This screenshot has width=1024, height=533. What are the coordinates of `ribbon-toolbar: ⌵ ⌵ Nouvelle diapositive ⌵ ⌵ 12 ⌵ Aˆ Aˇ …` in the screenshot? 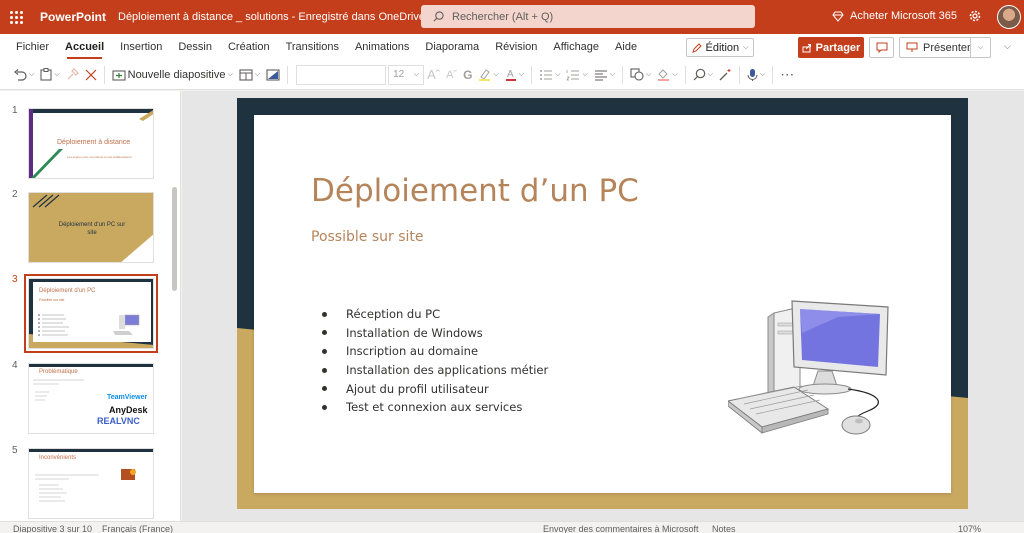 It's located at (512, 75).